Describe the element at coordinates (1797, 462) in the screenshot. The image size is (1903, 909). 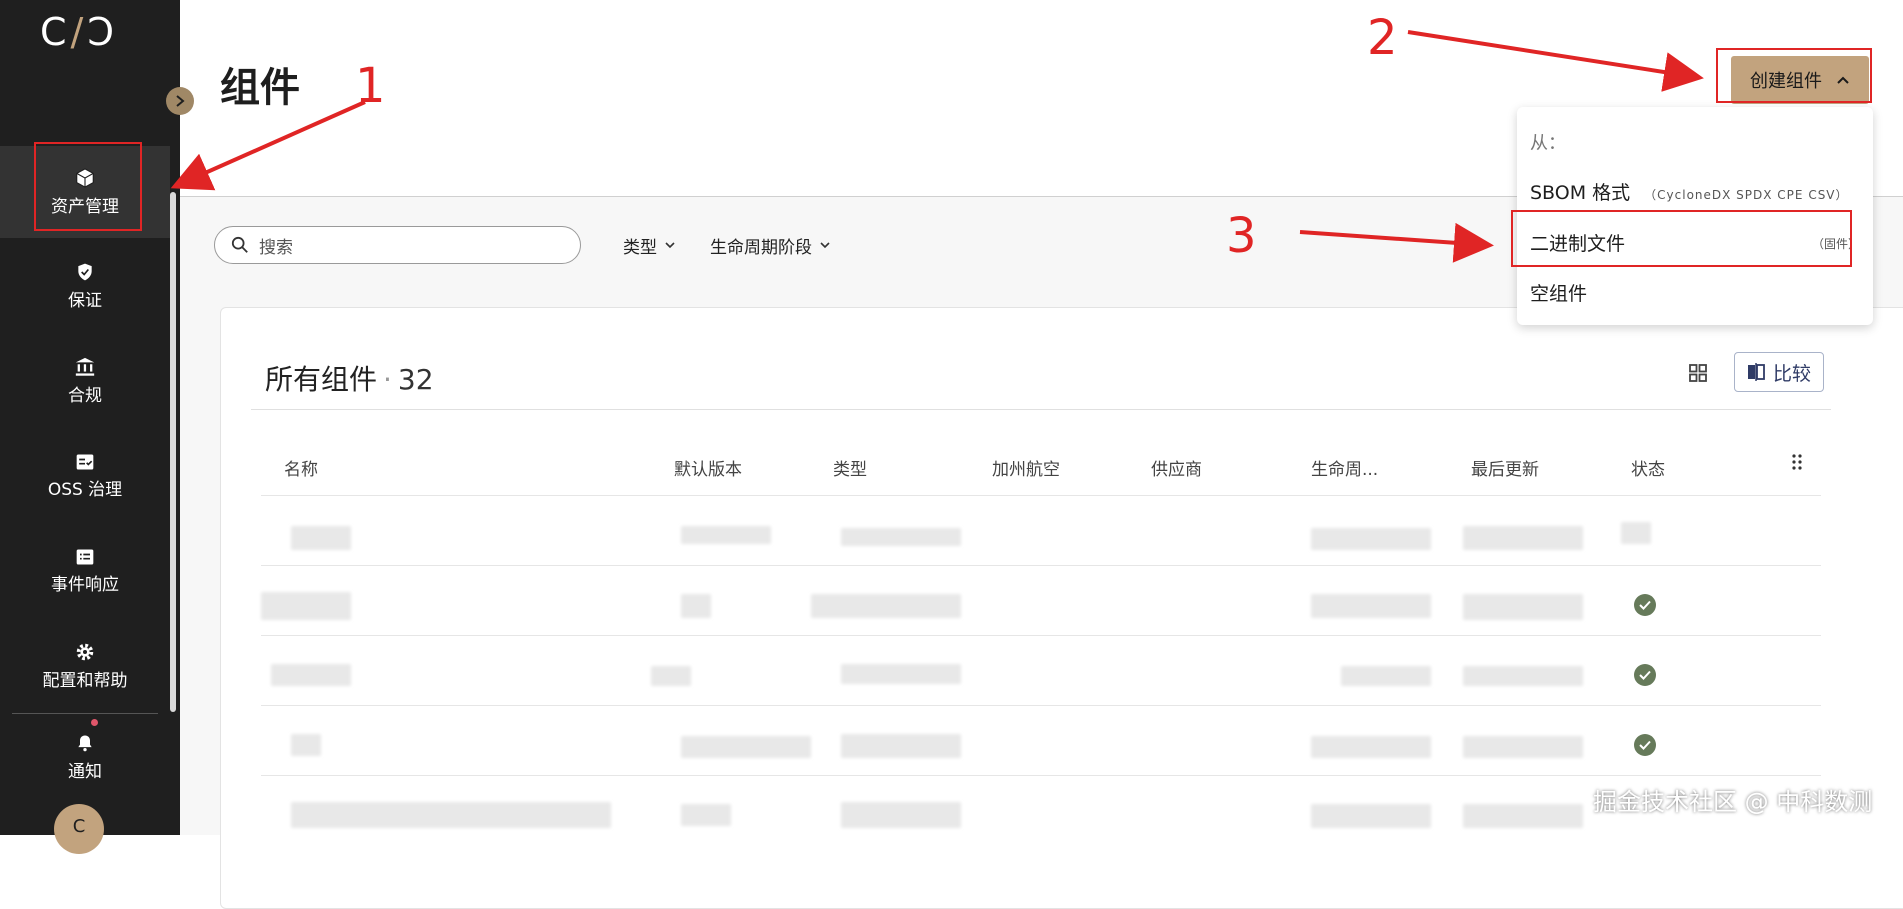
I see `column-settings-icon` at that location.